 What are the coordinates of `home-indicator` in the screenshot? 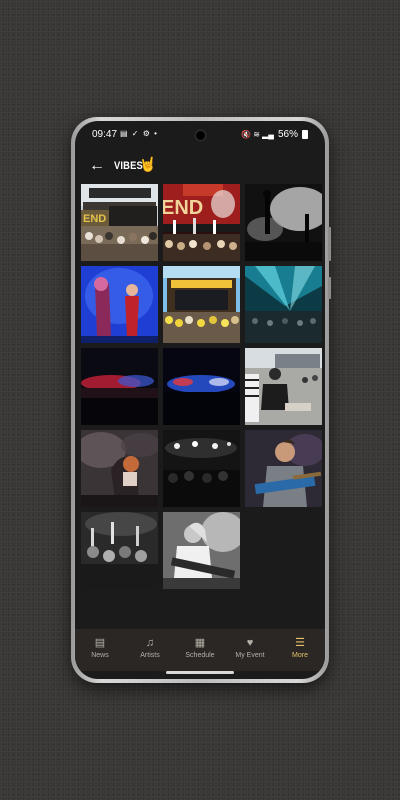 It's located at (200, 672).